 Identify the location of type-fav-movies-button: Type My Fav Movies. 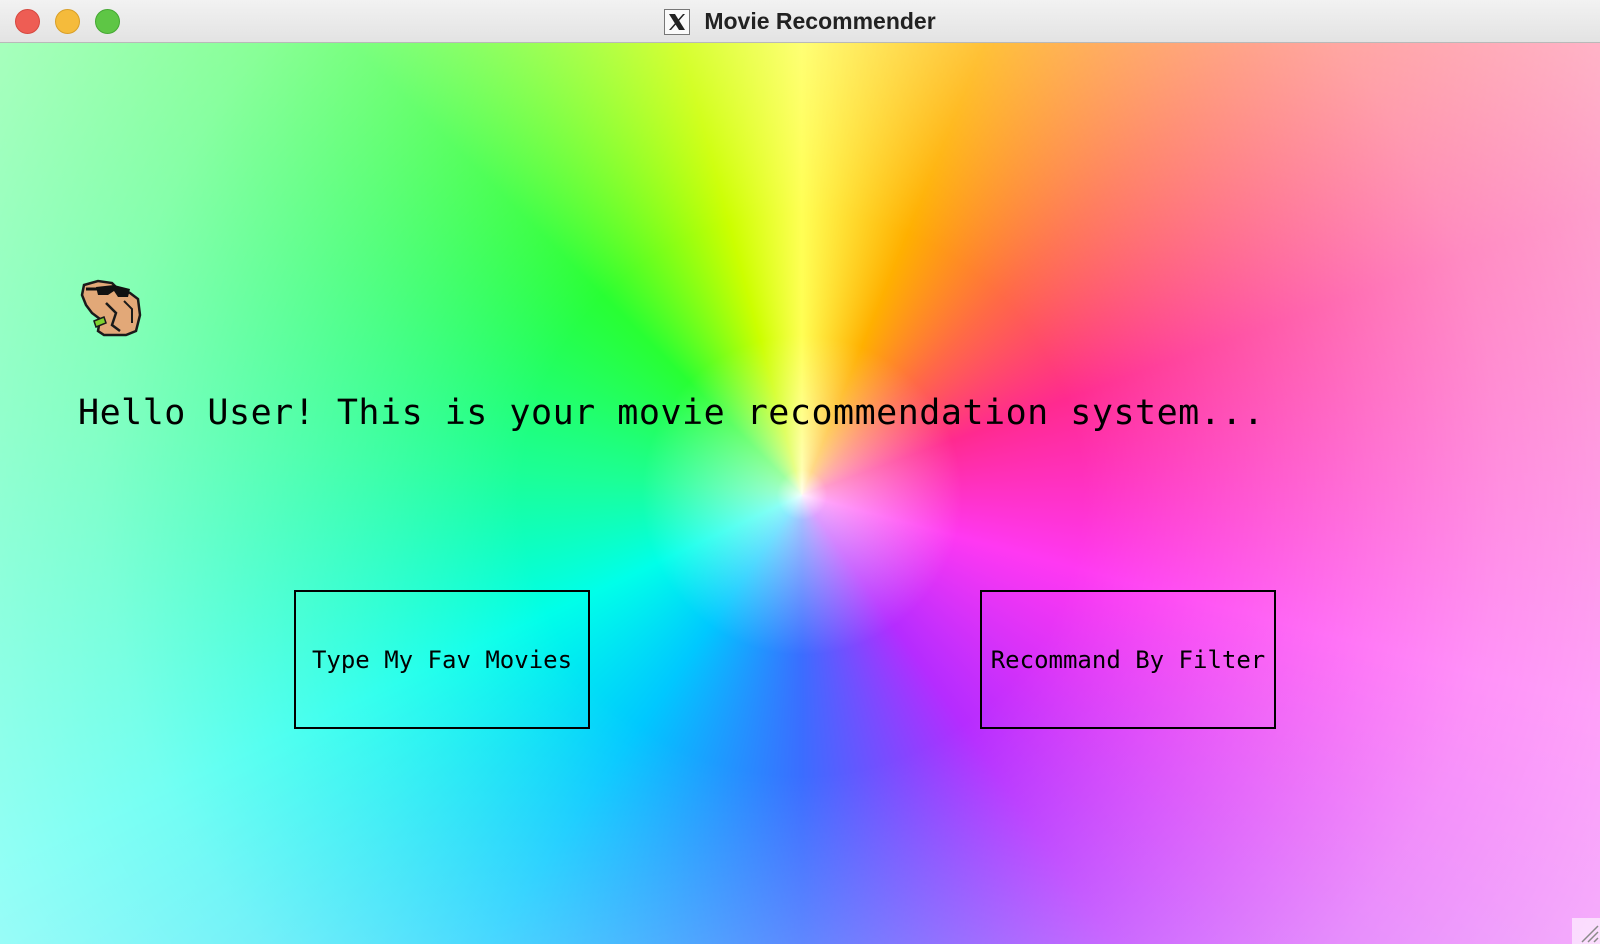
(442, 659).